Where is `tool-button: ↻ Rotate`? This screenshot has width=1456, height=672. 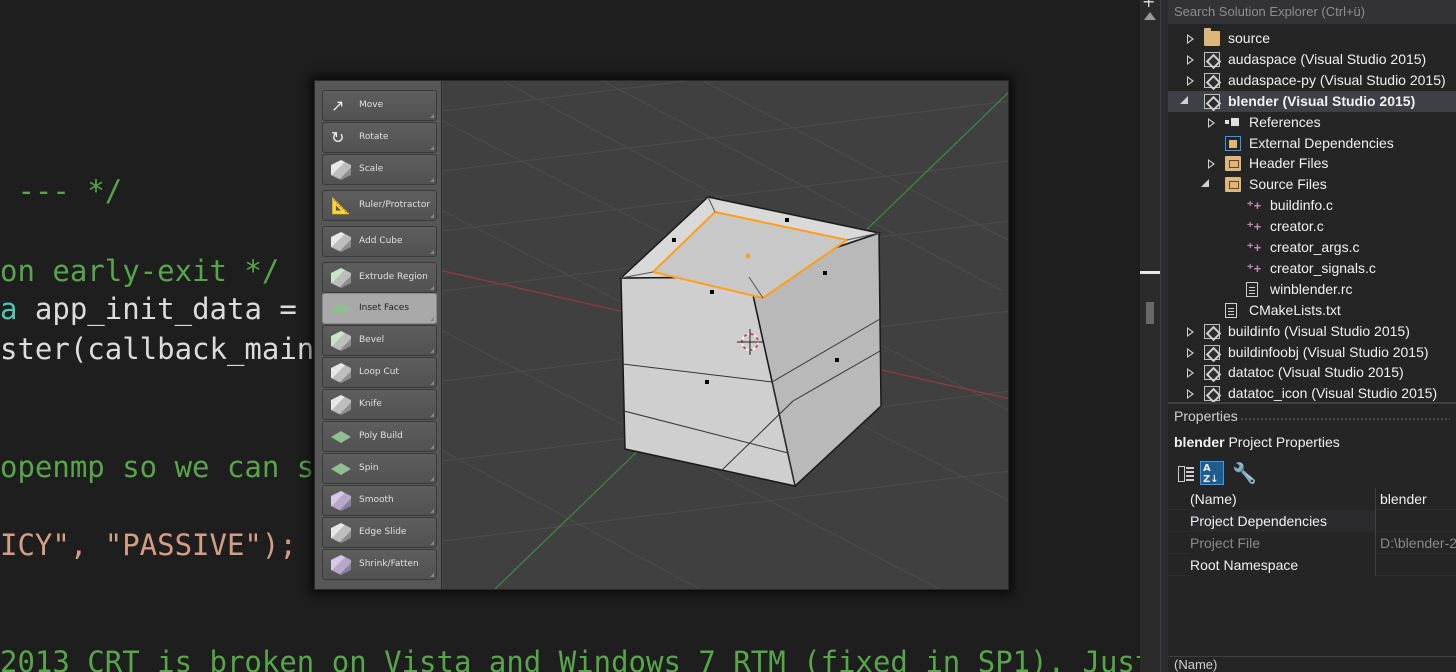
tool-button: ↻ Rotate is located at coordinates (379, 137).